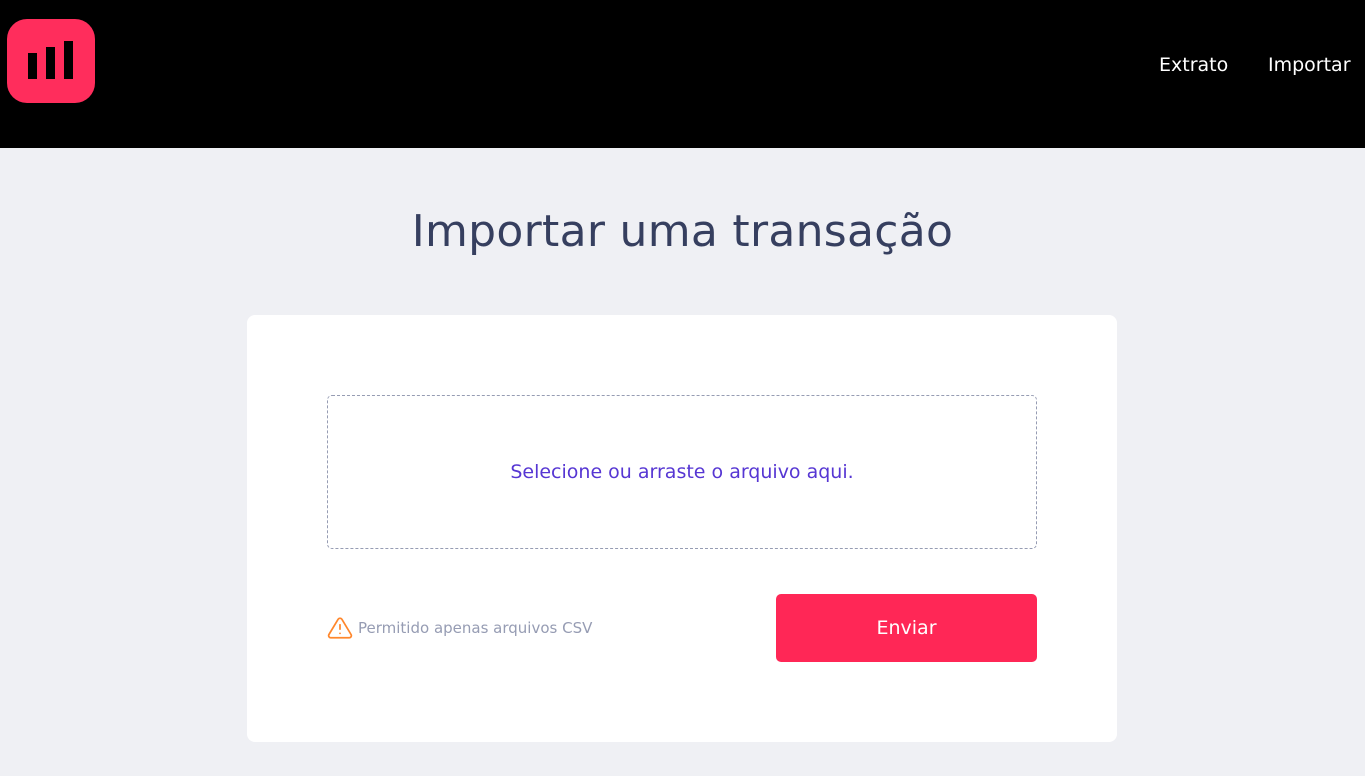  I want to click on file-type-hint: Permitido apenas arquivos CSV, so click(459, 628).